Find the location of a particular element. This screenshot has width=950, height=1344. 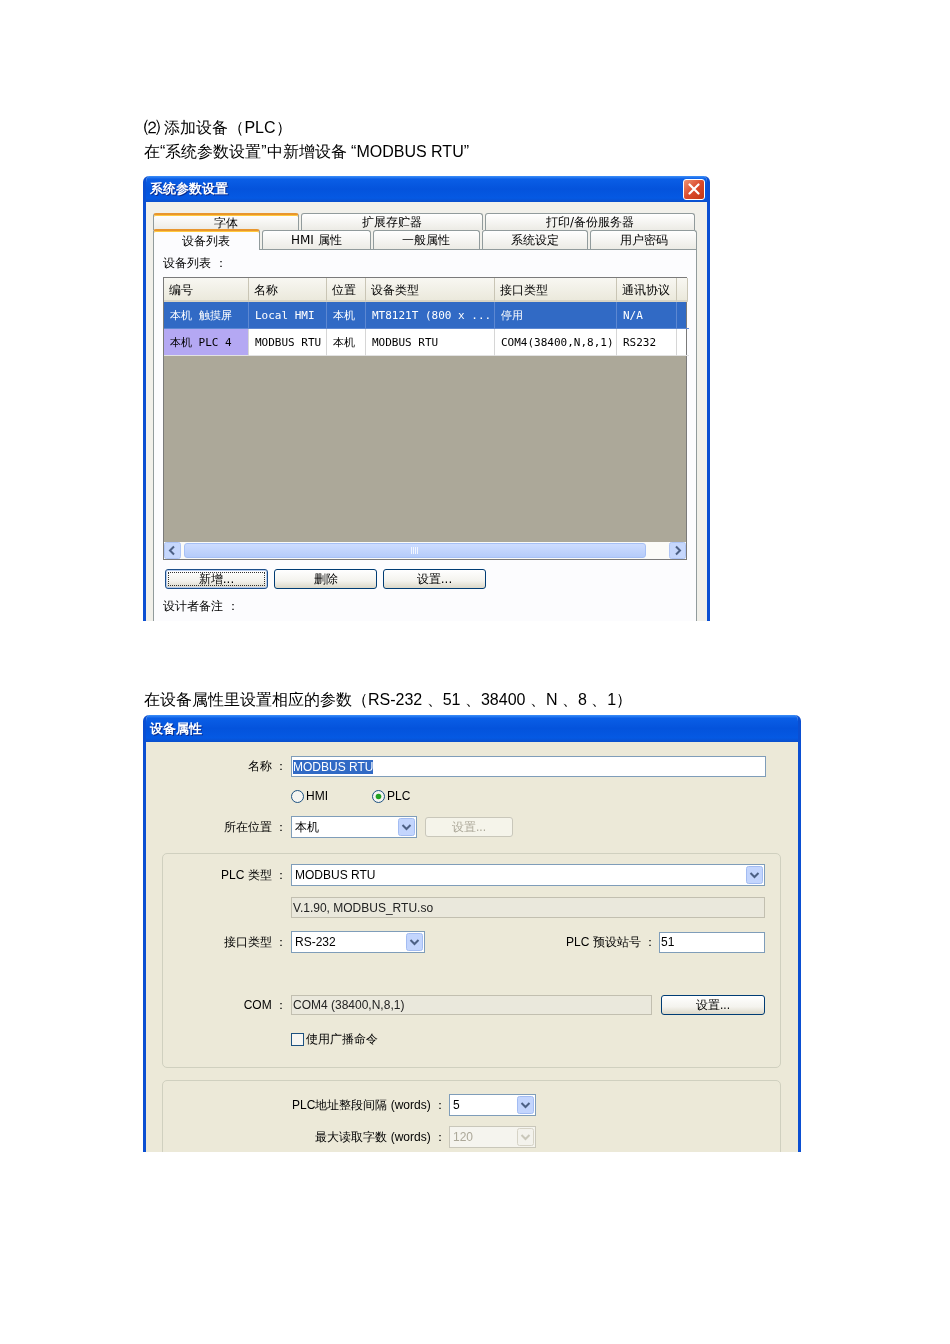

column-header: 名称 is located at coordinates (288, 290).